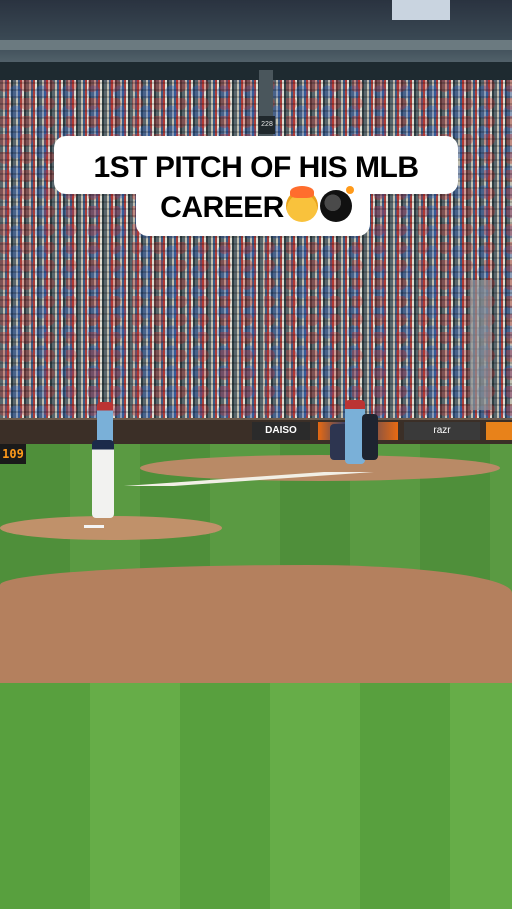 The image size is (512, 909). What do you see at coordinates (103, 479) in the screenshot?
I see `pitcher` at bounding box center [103, 479].